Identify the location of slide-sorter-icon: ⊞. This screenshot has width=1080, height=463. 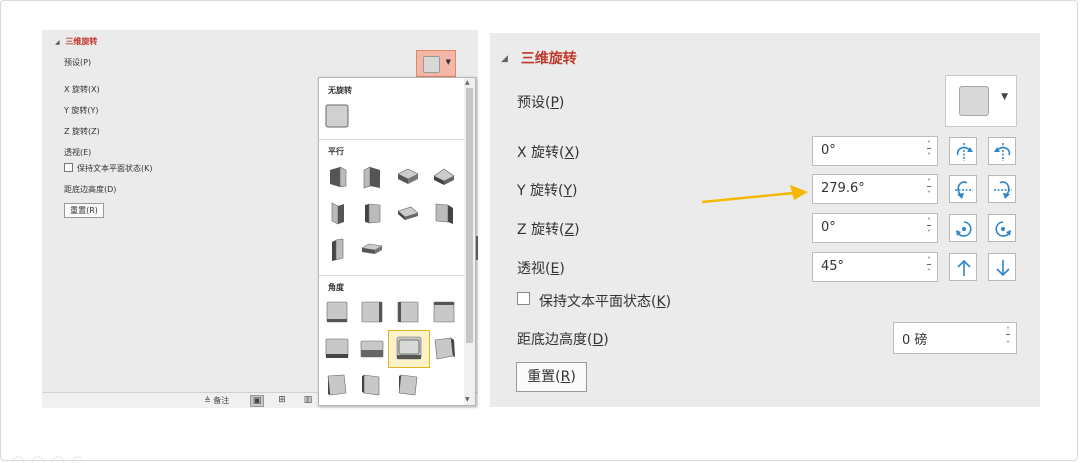
(282, 400).